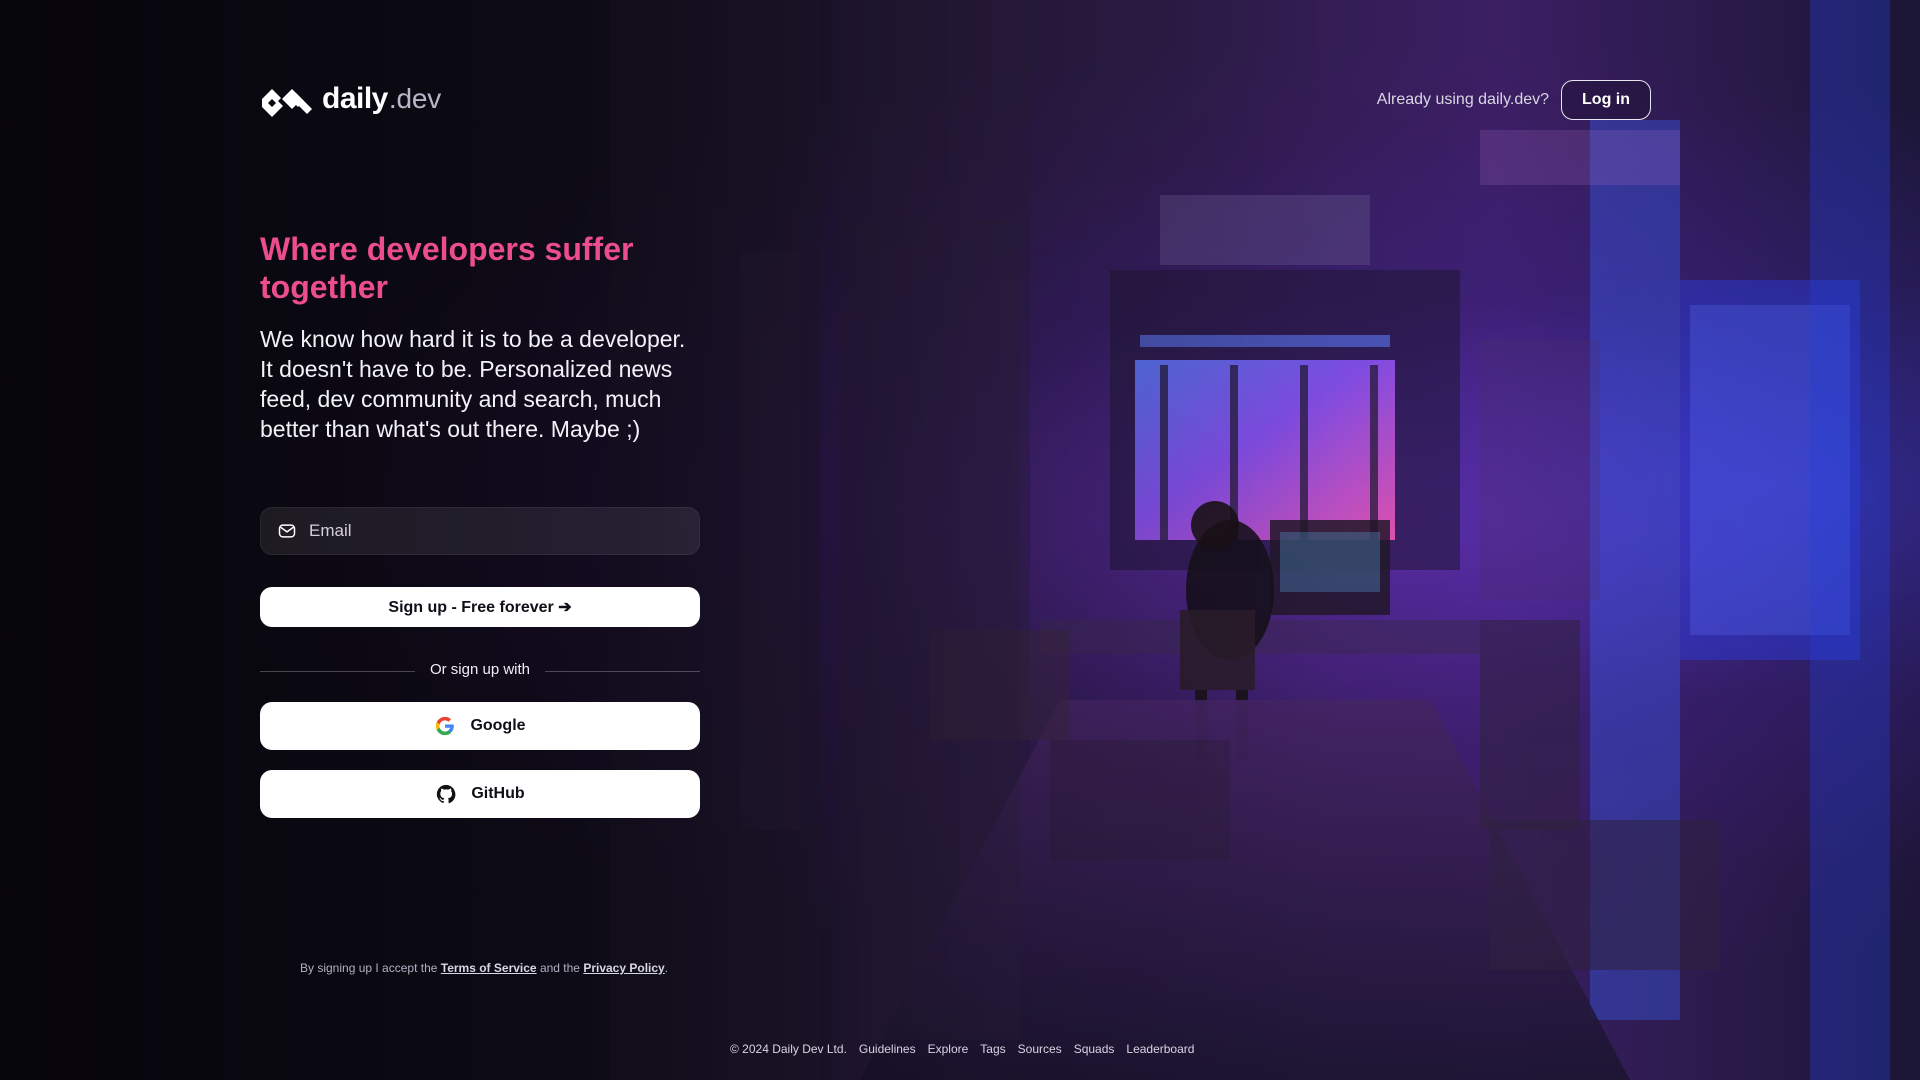  I want to click on footer-link-leaderboard: Leaderboard, so click(1160, 1049).